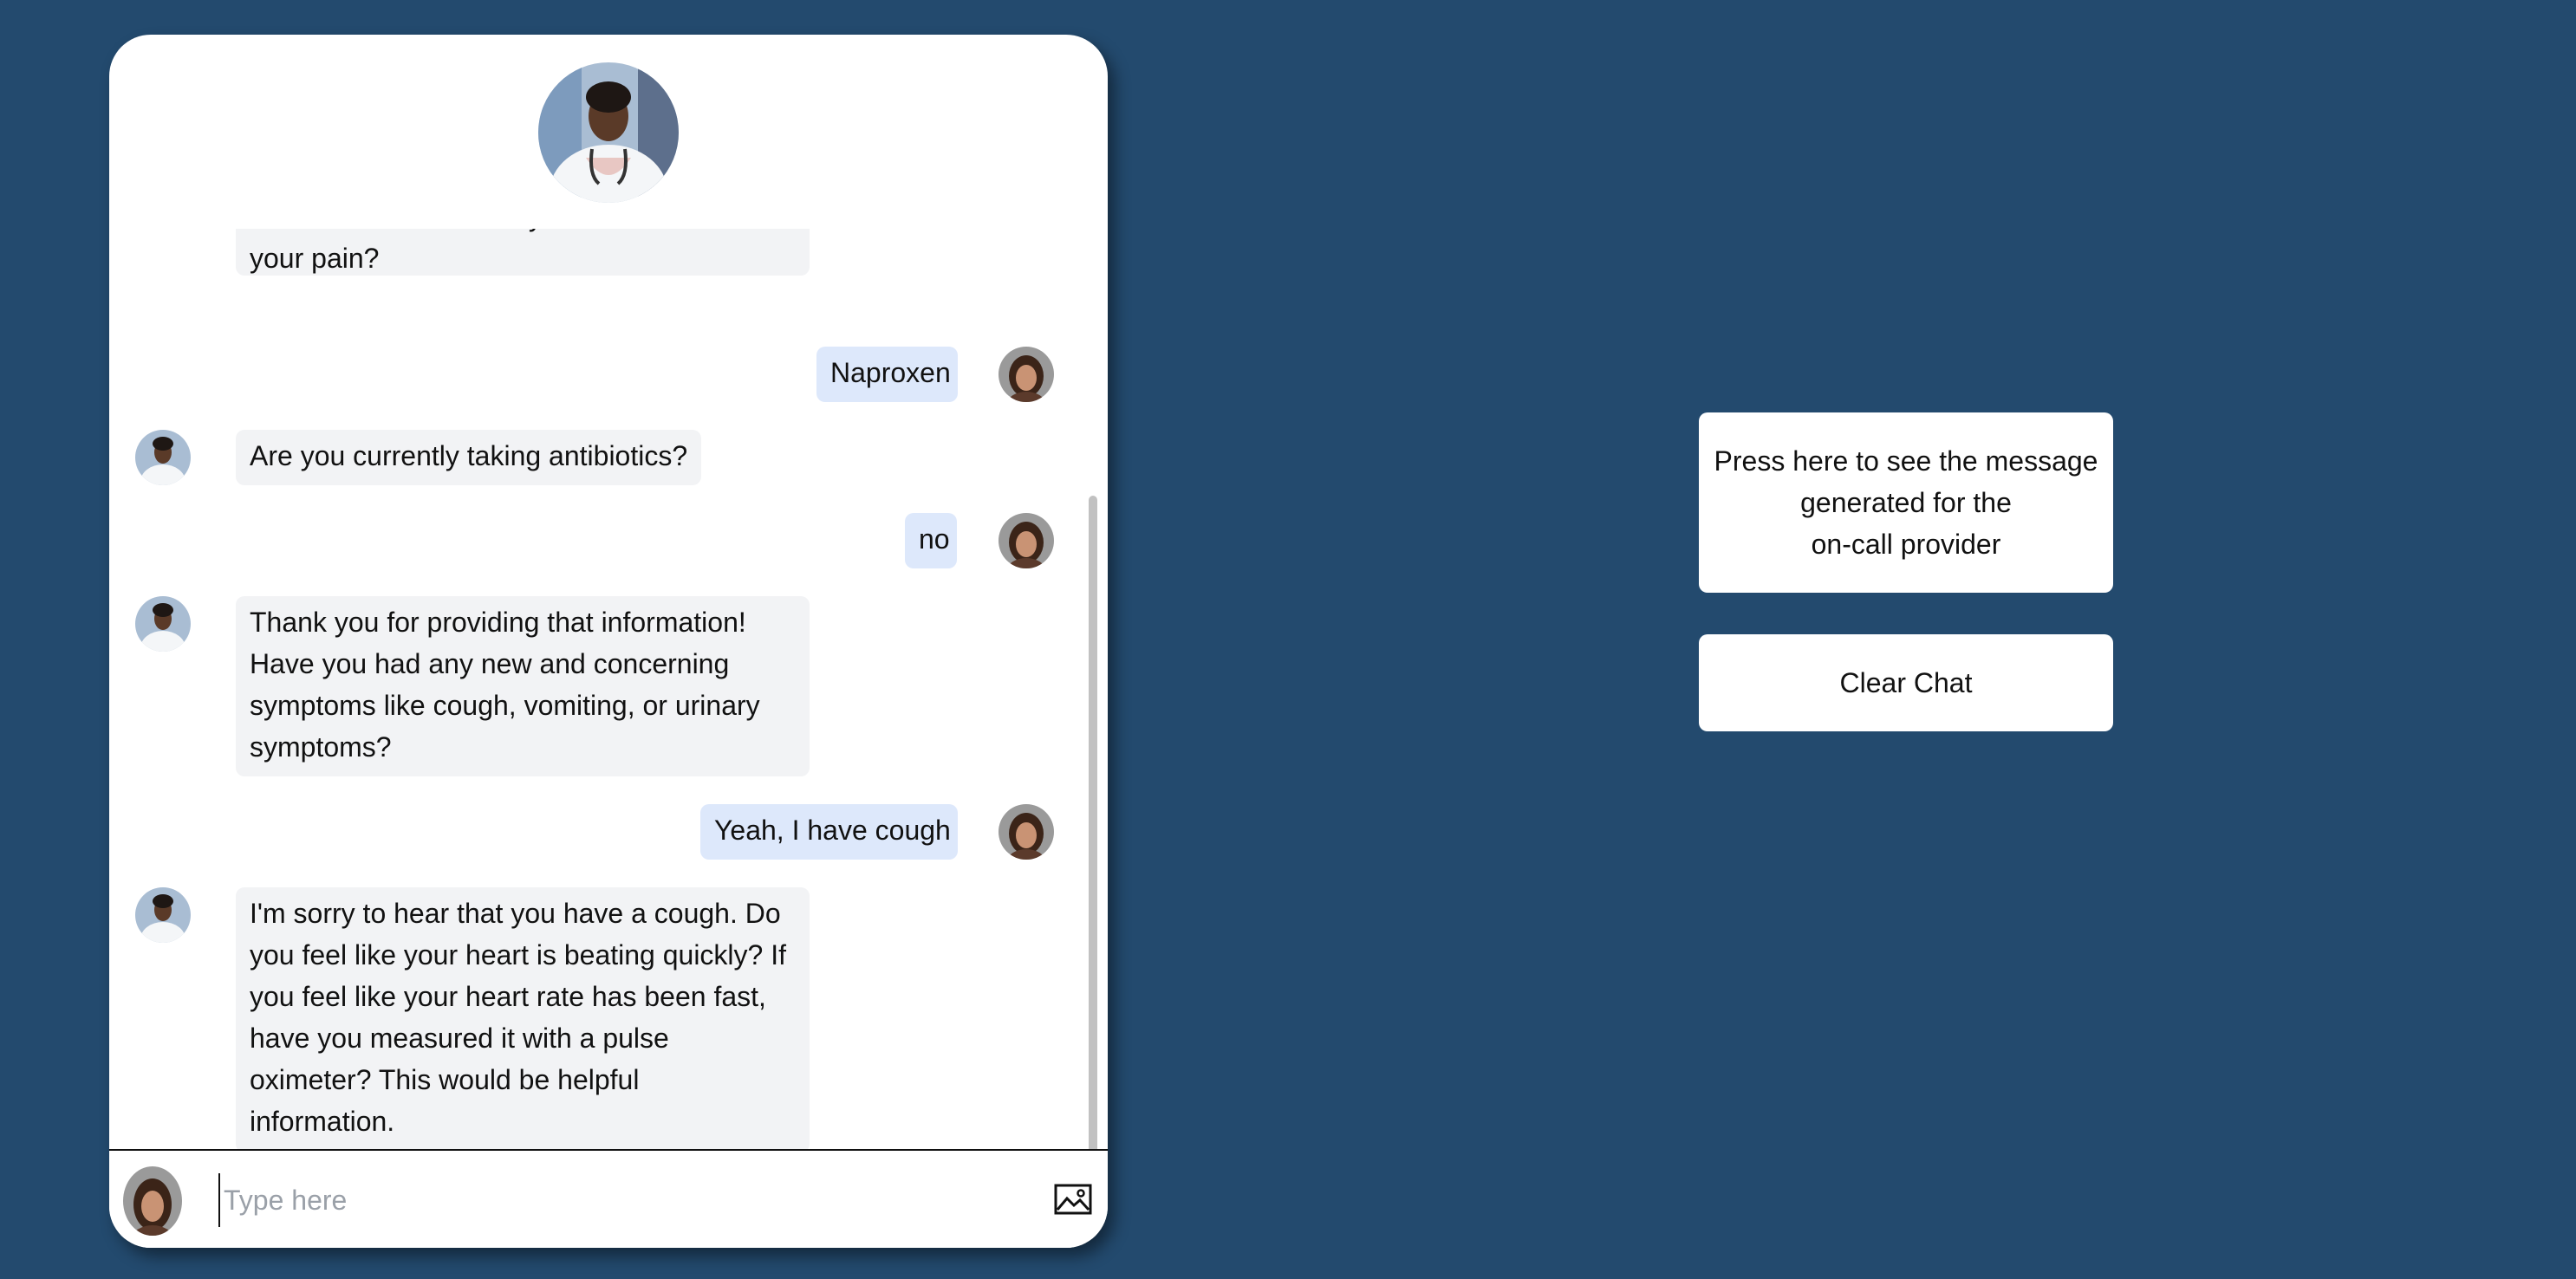  I want to click on clear-chat-label: Clear Chat, so click(1906, 682).